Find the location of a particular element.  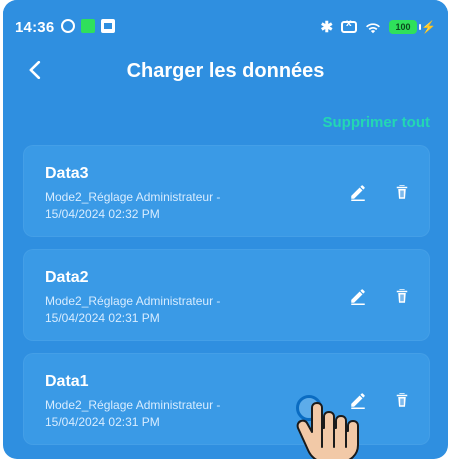

status-bar: 14:36 ✱ 100 ⚡ is located at coordinates (225, 22).